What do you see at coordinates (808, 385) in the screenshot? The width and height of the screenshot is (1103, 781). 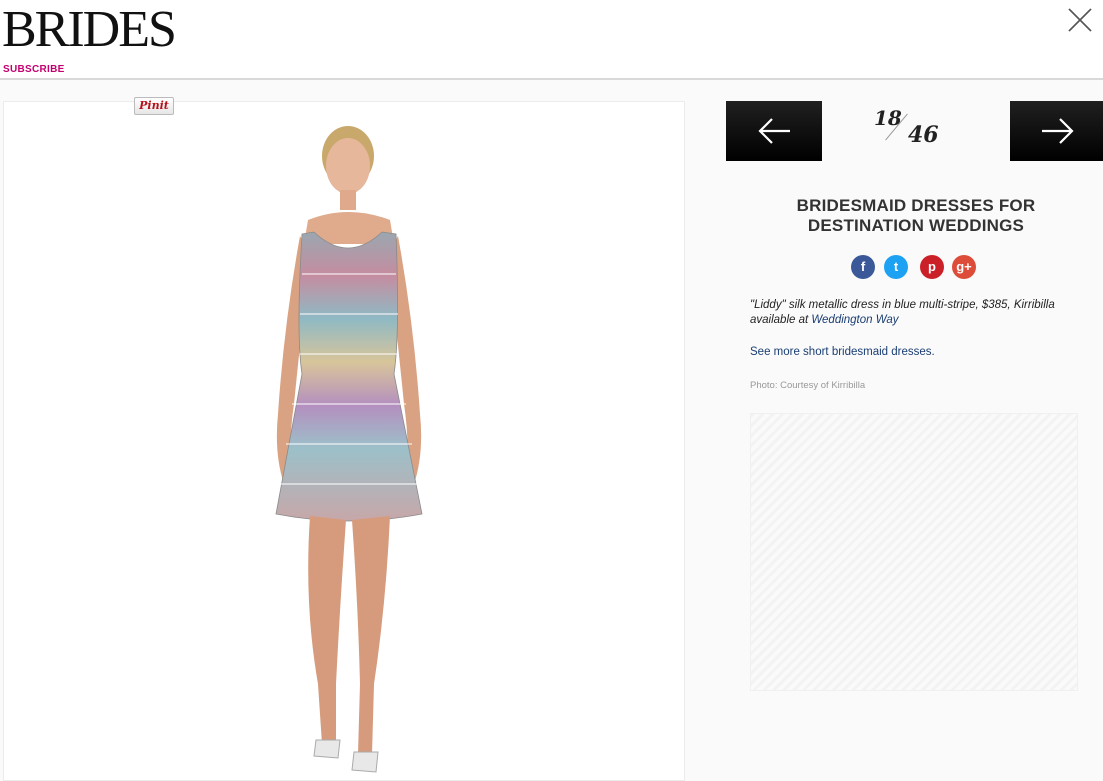 I see `photo-credit: Photo: Courtesy of Kirribilla` at bounding box center [808, 385].